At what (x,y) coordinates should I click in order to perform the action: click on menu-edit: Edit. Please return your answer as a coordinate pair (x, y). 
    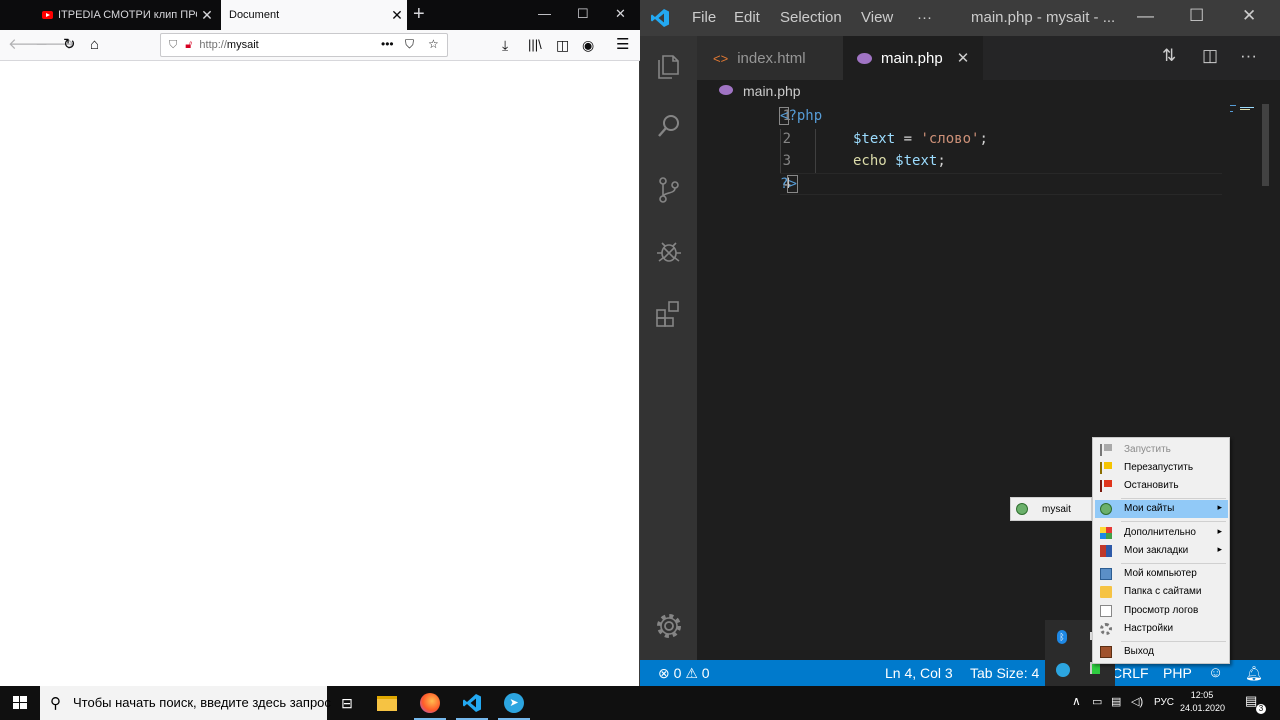
    Looking at the image, I should click on (747, 17).